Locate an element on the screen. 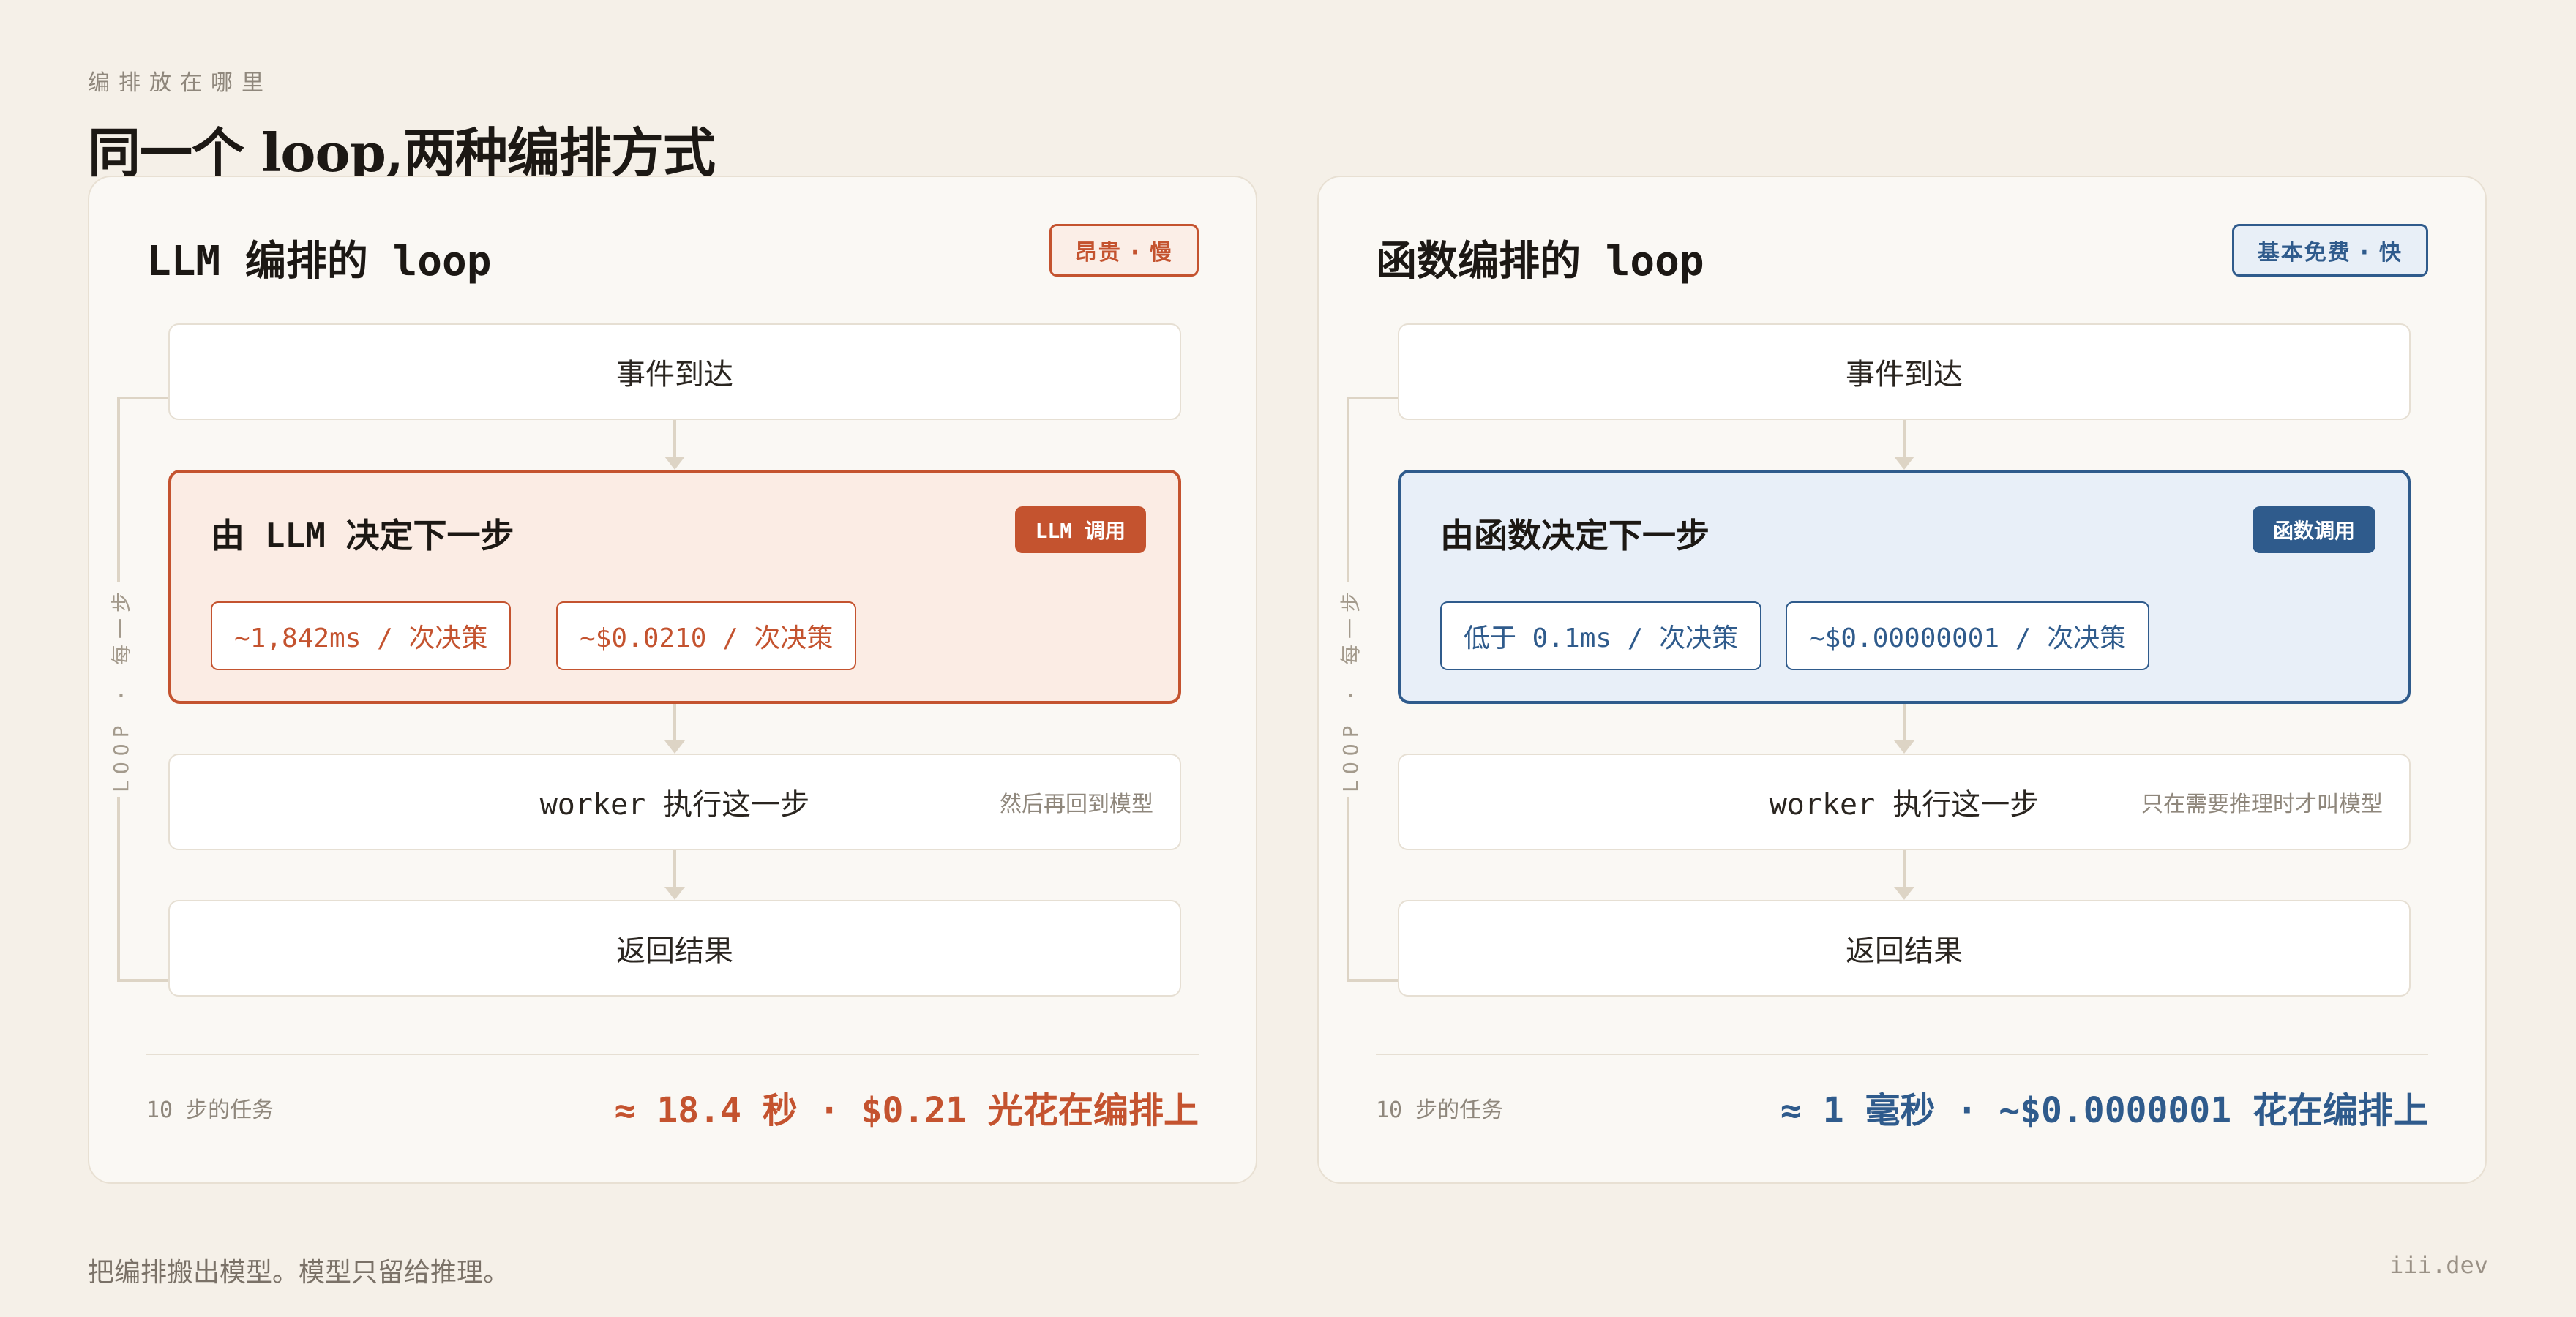 This screenshot has height=1317, width=2576. latency-chip: ~1,842ms / 次决策 is located at coordinates (361, 635).